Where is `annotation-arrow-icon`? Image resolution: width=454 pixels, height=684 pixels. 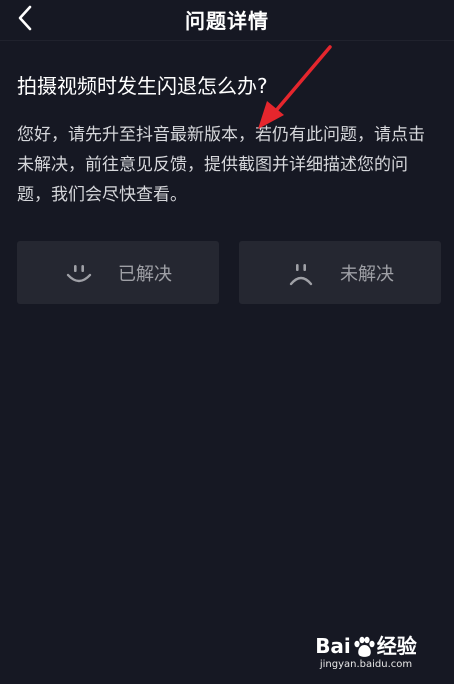
annotation-arrow-icon is located at coordinates (295, 87).